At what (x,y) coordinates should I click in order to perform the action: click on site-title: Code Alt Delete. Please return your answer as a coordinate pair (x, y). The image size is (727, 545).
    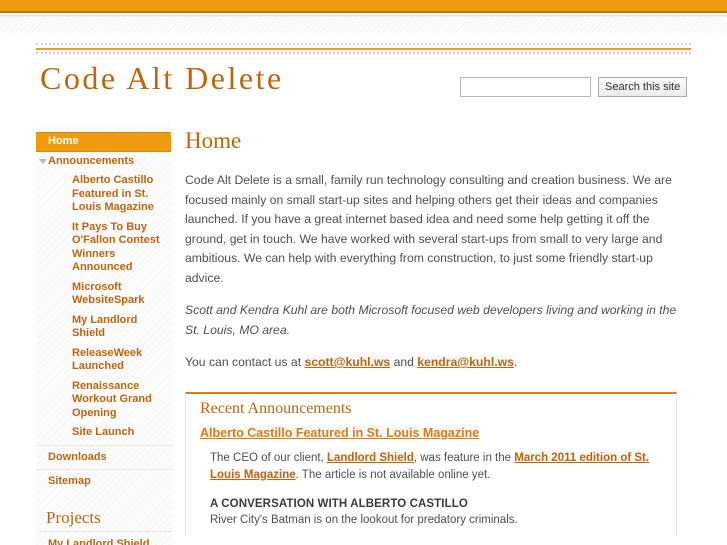
    Looking at the image, I should click on (162, 78).